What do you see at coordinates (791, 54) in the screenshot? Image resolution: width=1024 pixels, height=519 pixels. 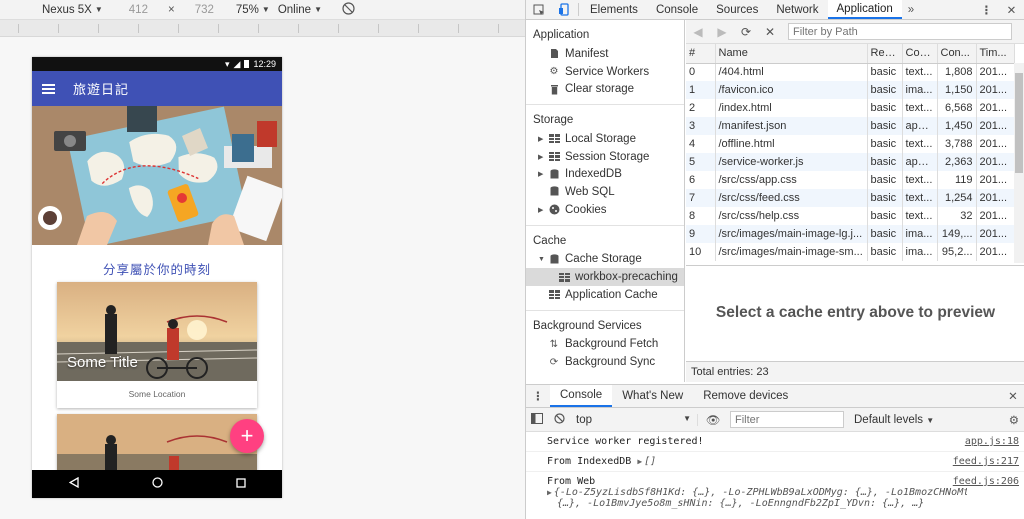 I see `column-header-name: Name` at bounding box center [791, 54].